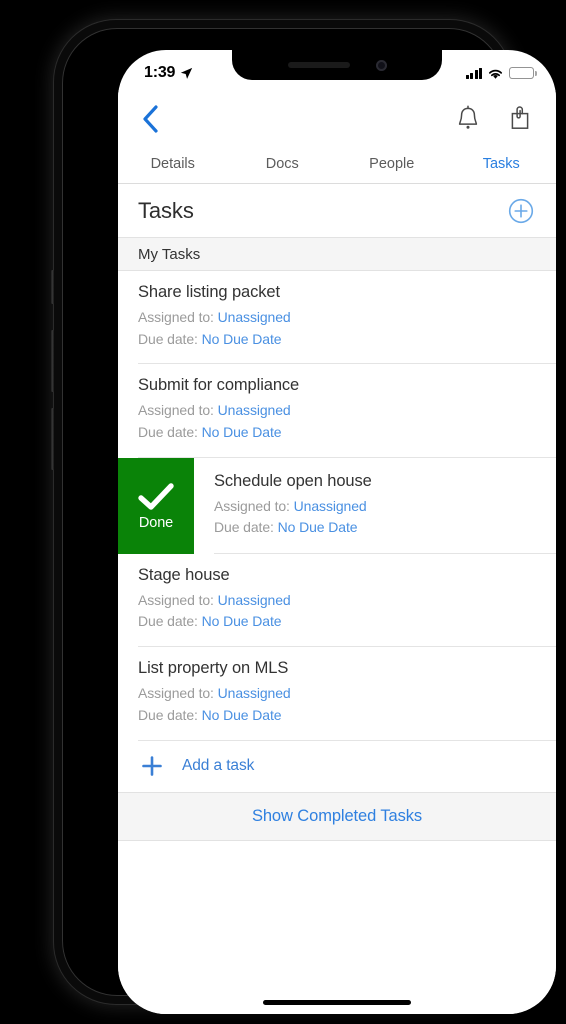  What do you see at coordinates (283, 165) in the screenshot?
I see `tab-docs: Docs` at bounding box center [283, 165].